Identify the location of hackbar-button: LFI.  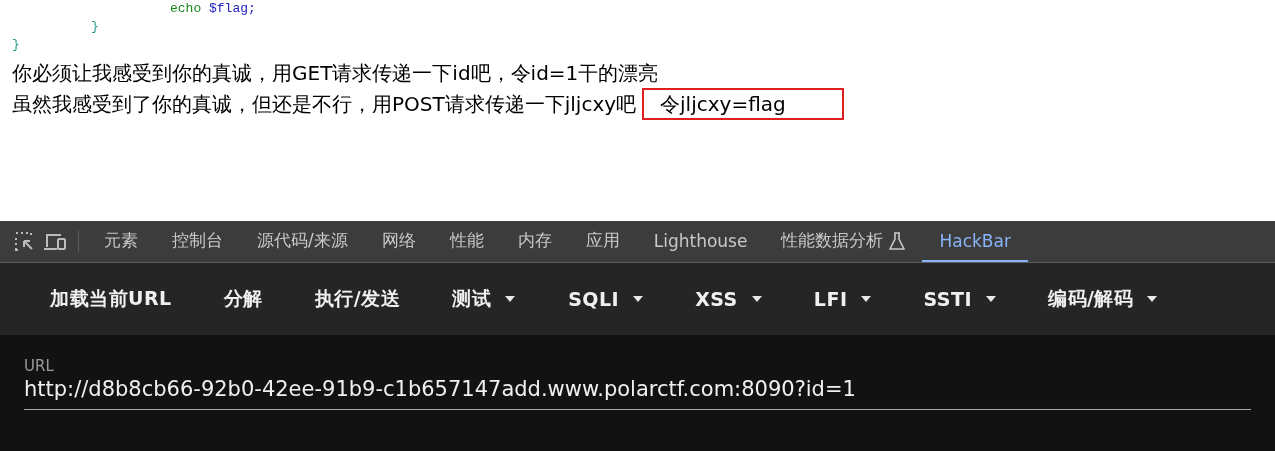
(842, 299).